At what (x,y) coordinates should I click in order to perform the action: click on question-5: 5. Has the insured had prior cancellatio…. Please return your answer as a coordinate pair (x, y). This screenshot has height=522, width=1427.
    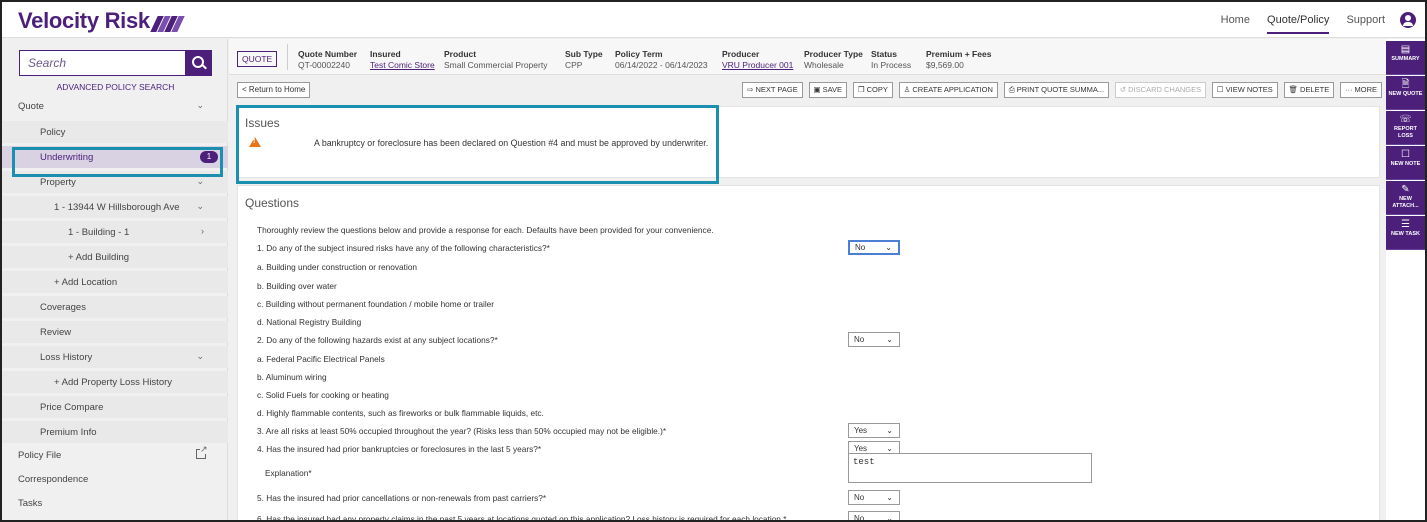
    Looking at the image, I should click on (402, 498).